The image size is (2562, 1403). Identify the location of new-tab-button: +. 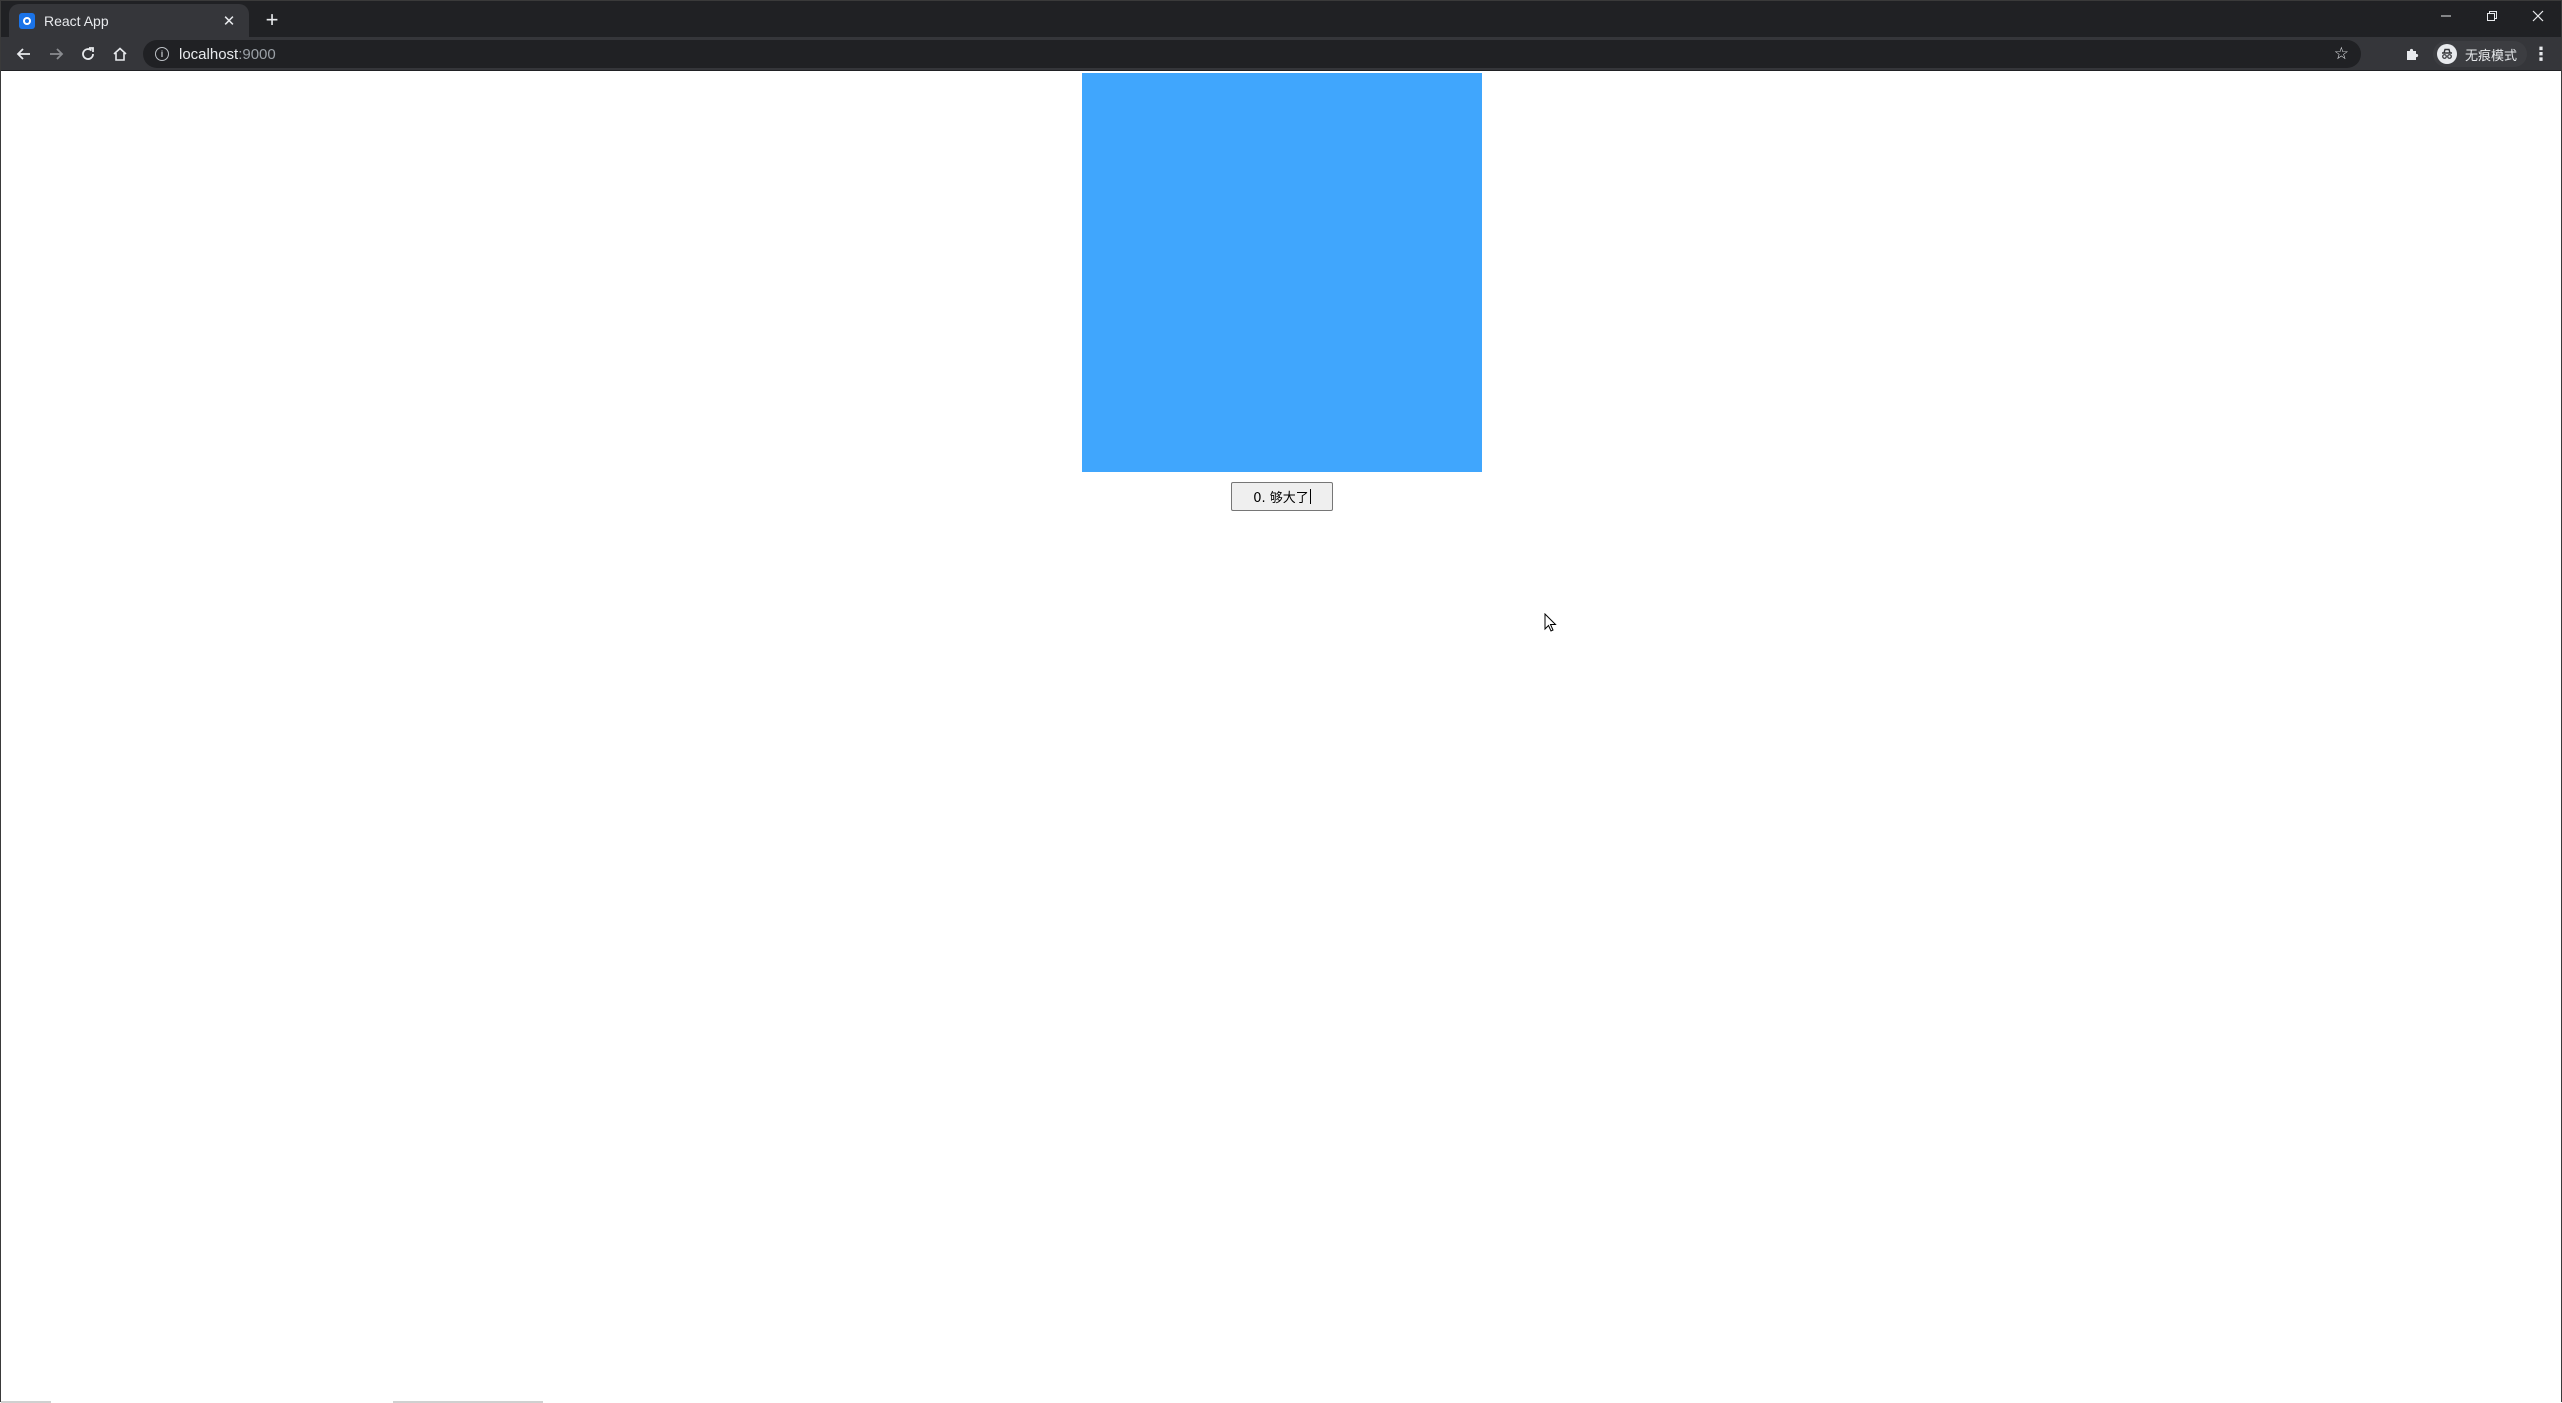
(272, 20).